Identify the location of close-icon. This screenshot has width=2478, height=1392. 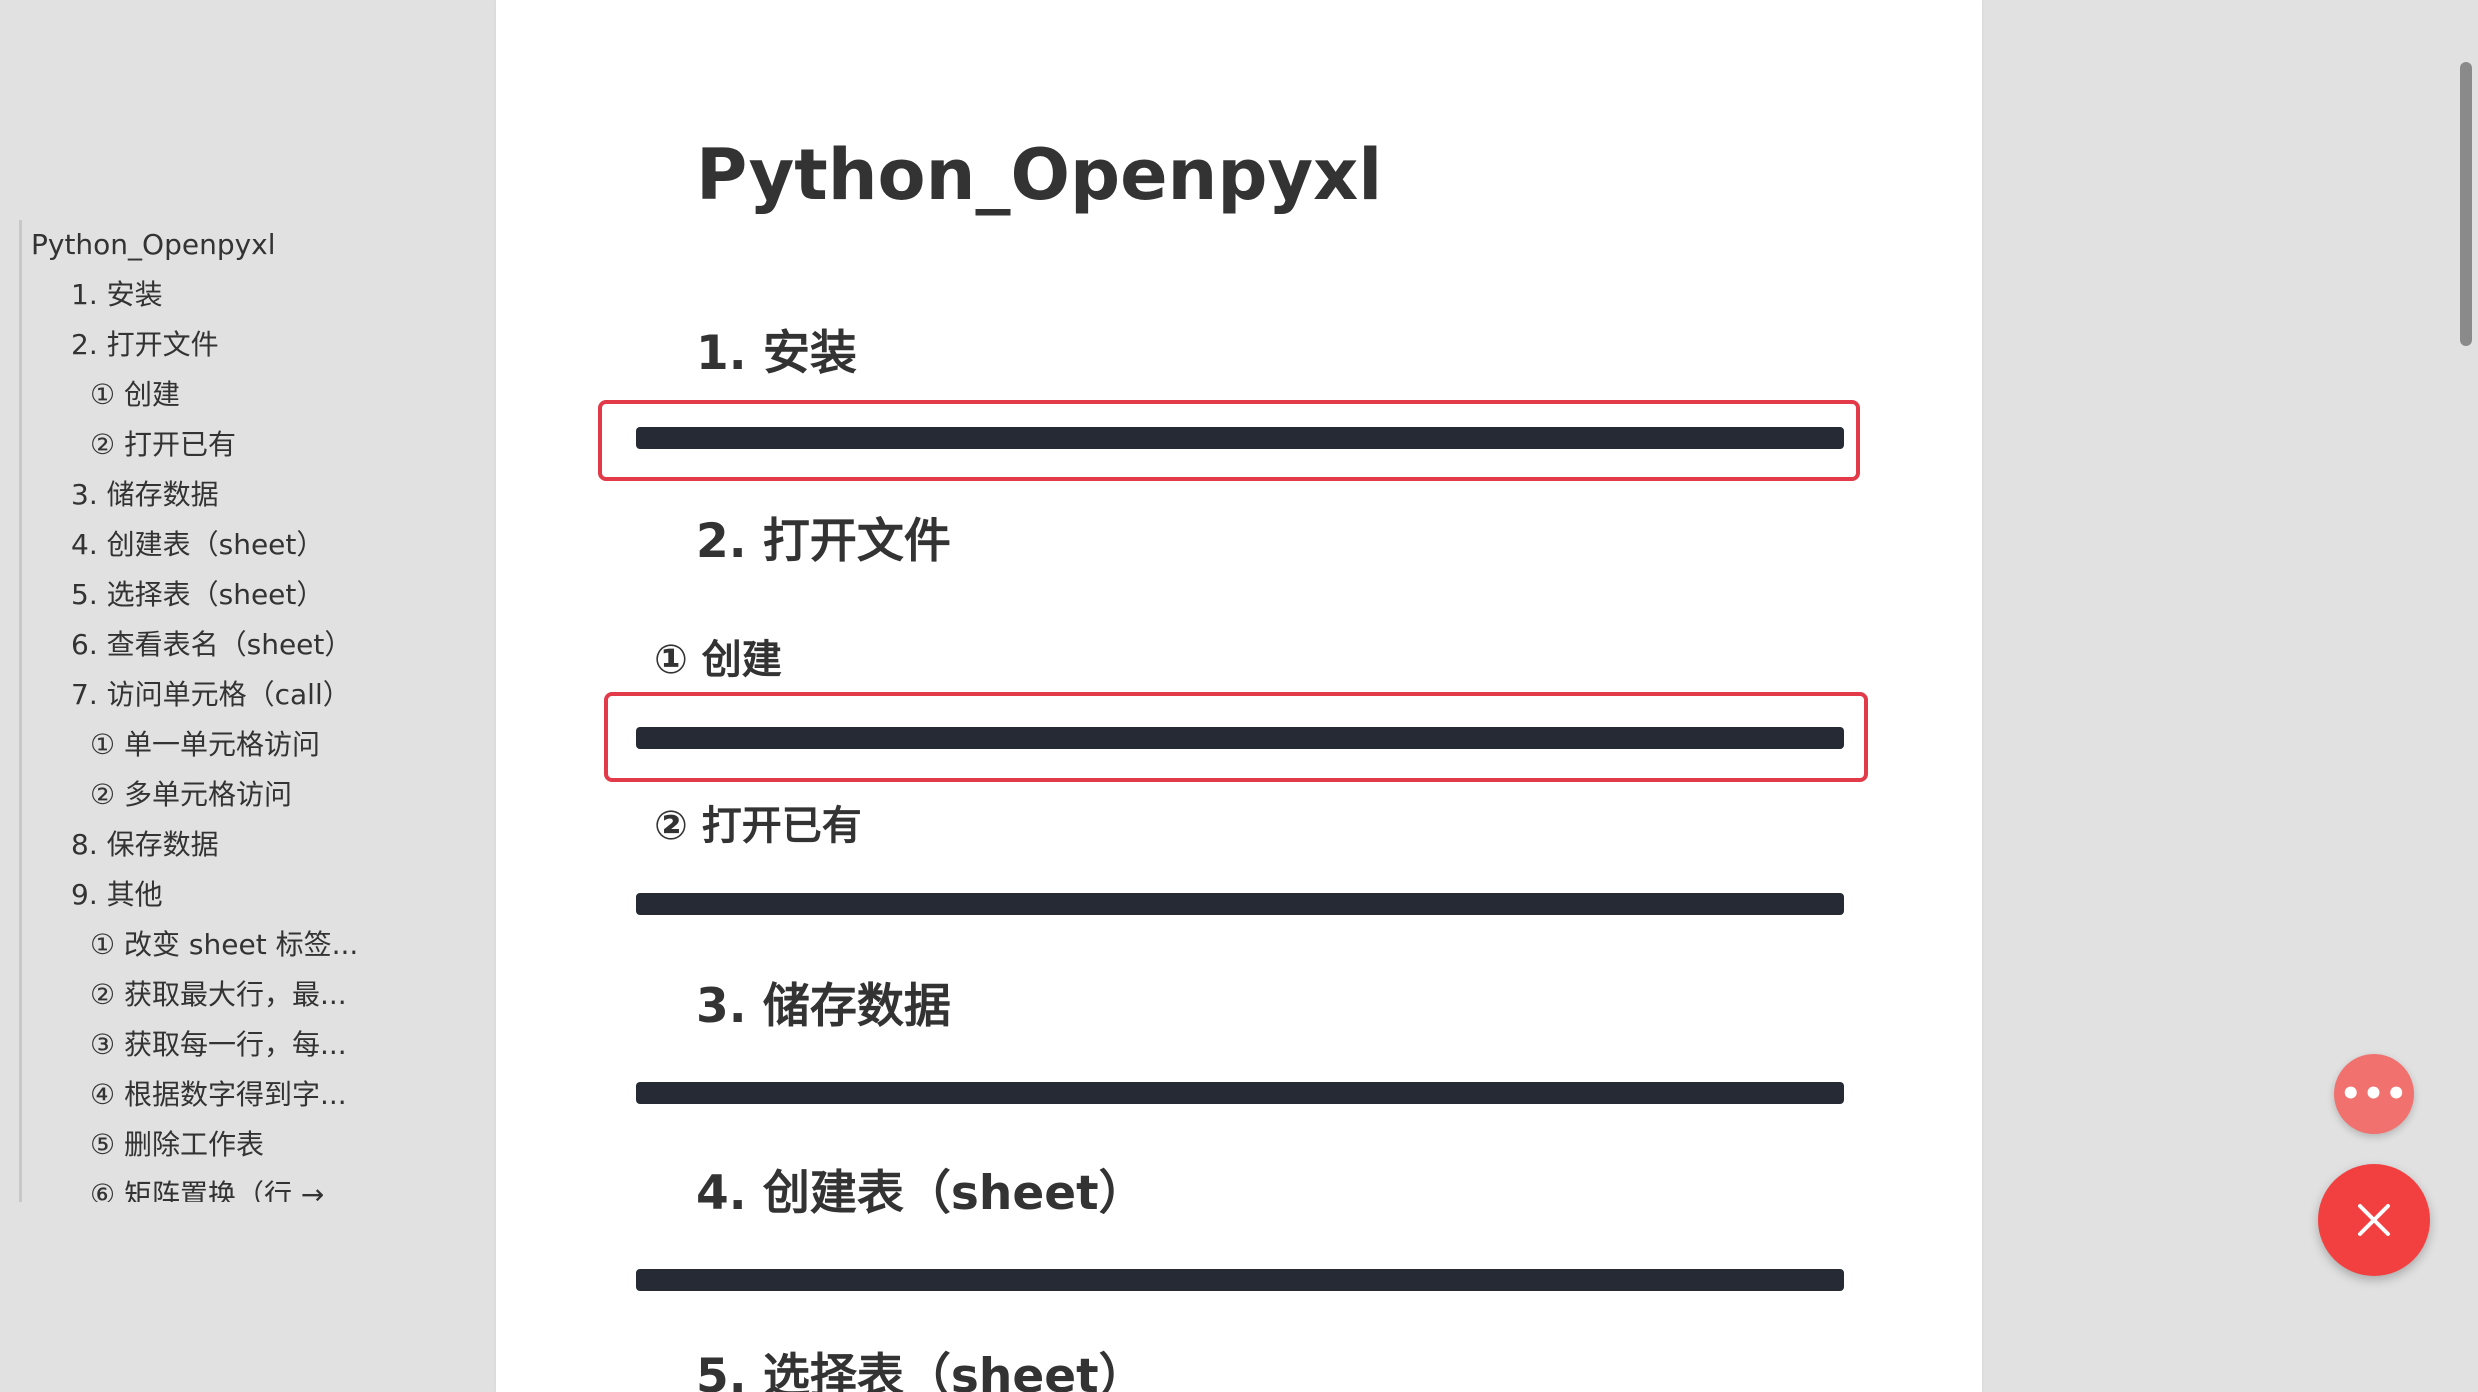
(2374, 1220).